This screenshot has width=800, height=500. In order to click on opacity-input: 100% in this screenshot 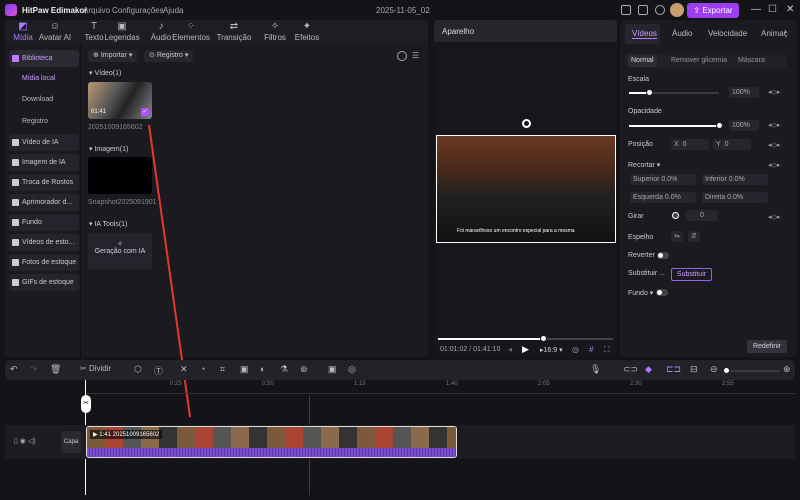, I will do `click(744, 125)`.